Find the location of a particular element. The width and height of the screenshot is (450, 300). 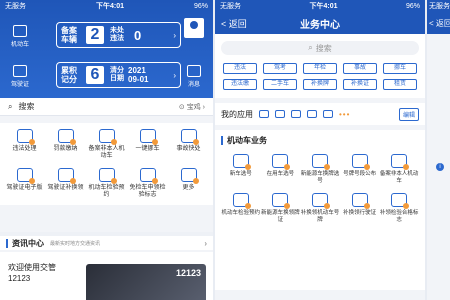

license-replace-icon is located at coordinates (66, 176).